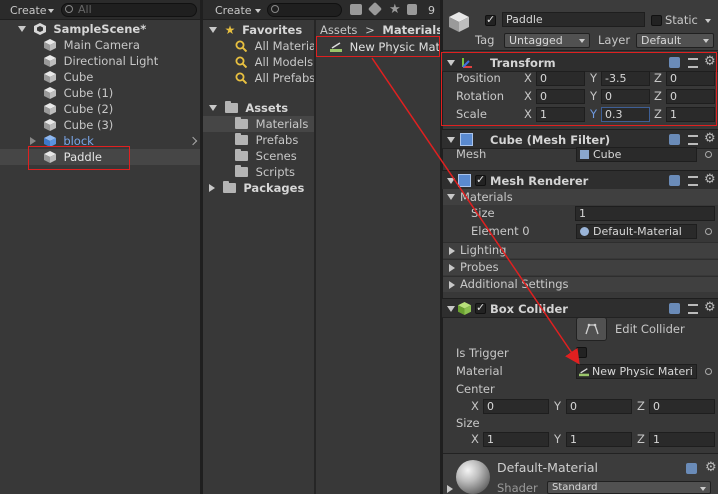  Describe the element at coordinates (101, 61) in the screenshot. I see `hierarchy-item-directional-light: Directional Light` at that location.